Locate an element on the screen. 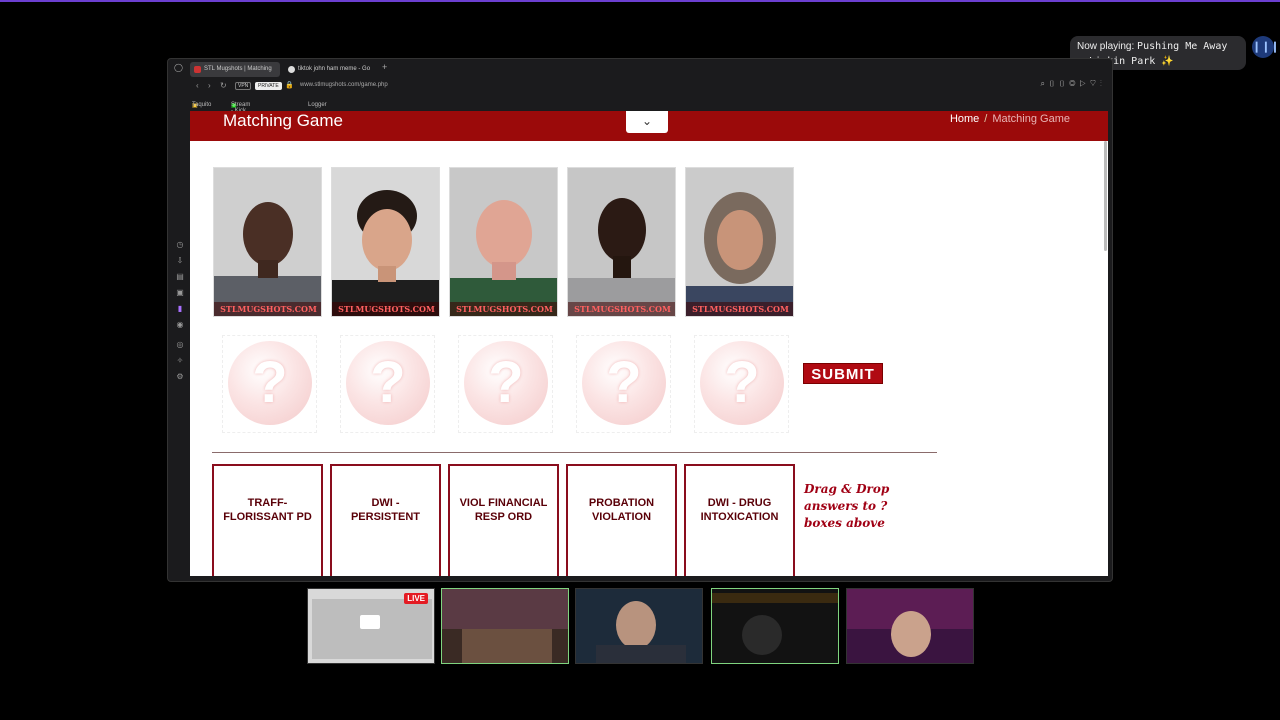 The width and height of the screenshot is (1280, 720). answer-box-3: VIOL FINANCIAL RESP ORD is located at coordinates (503, 520).